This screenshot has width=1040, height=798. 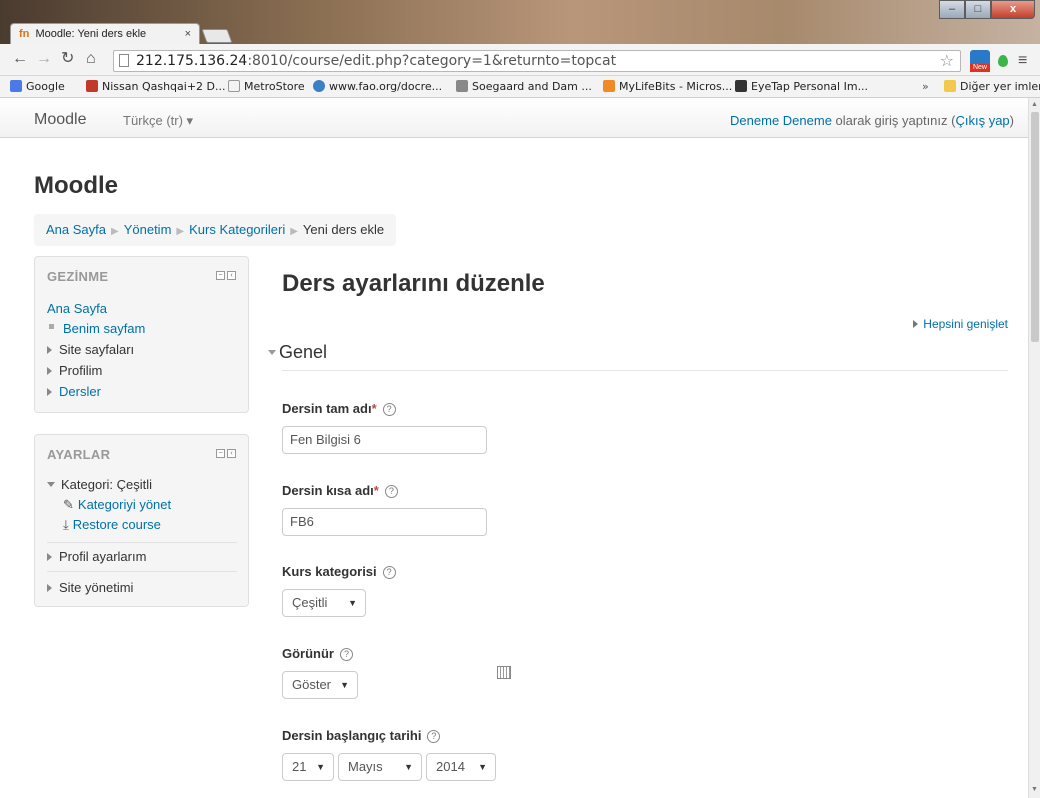 What do you see at coordinates (992, 86) in the screenshot?
I see `other-bookmarks: Diğer yer imleri` at bounding box center [992, 86].